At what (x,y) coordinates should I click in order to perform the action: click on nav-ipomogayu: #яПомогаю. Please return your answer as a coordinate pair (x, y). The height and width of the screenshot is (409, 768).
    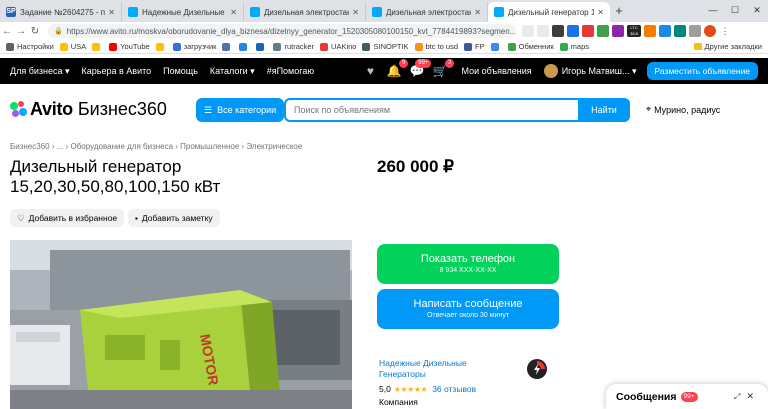
    Looking at the image, I should click on (290, 71).